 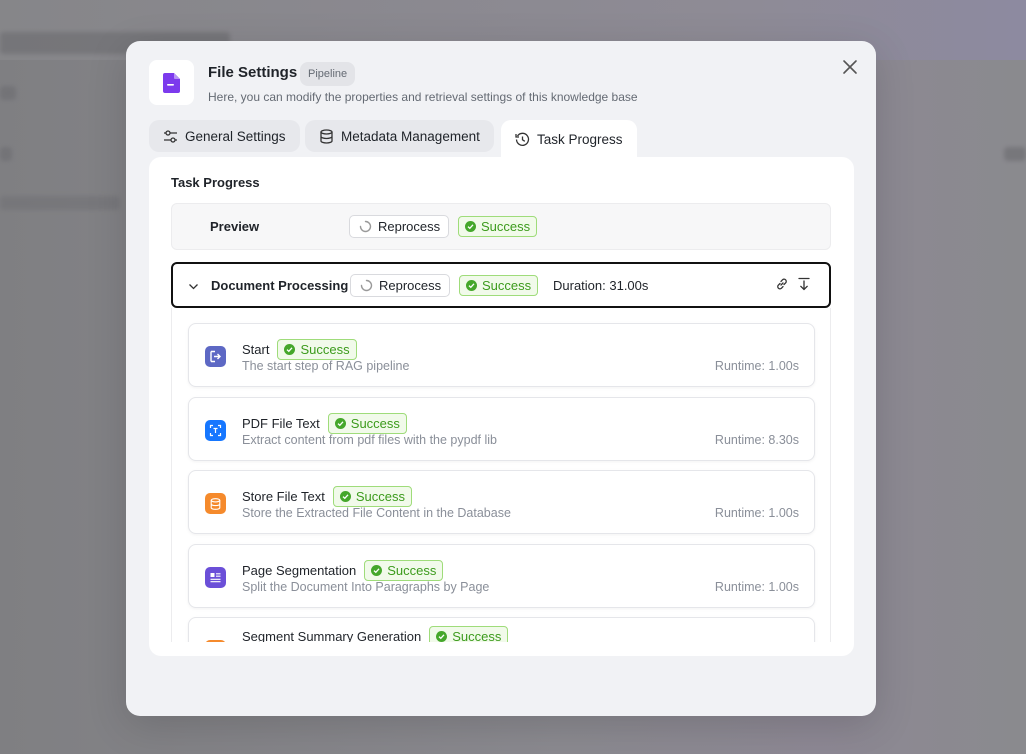 What do you see at coordinates (299, 570) in the screenshot?
I see `step-name: Page Segmentation` at bounding box center [299, 570].